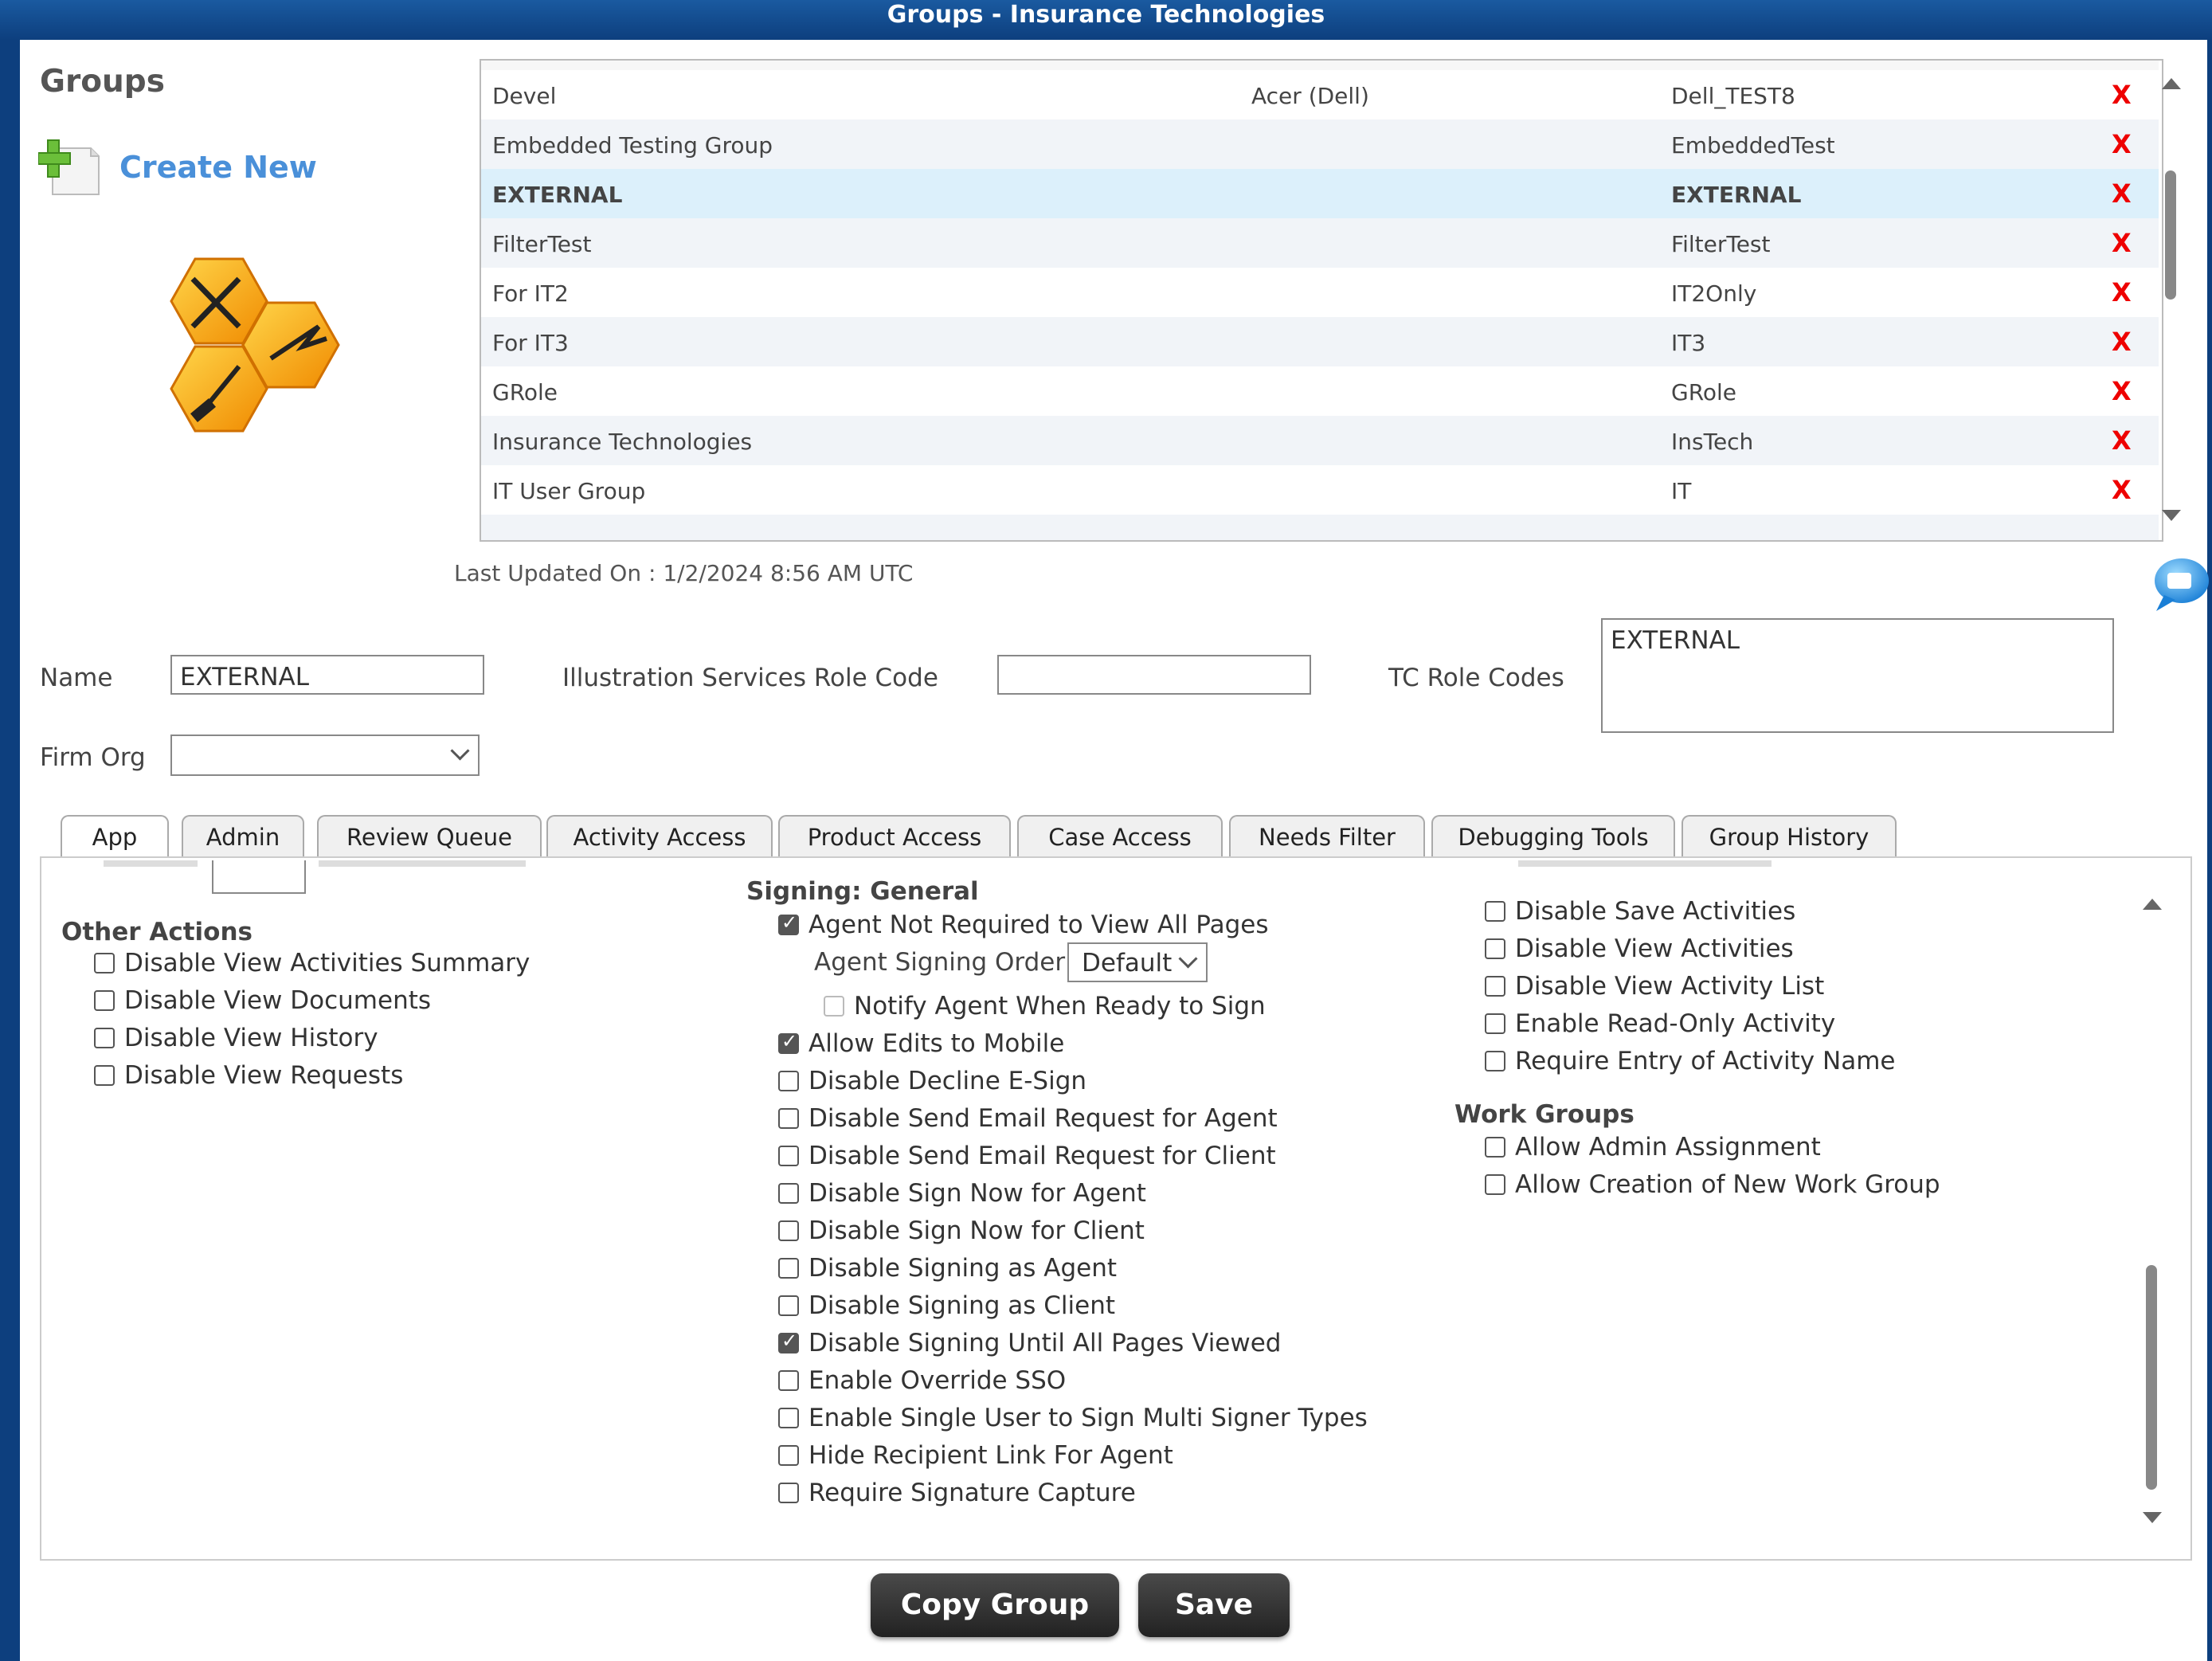  I want to click on checkbox-row: Disable Decline E-Sign, so click(932, 1081).